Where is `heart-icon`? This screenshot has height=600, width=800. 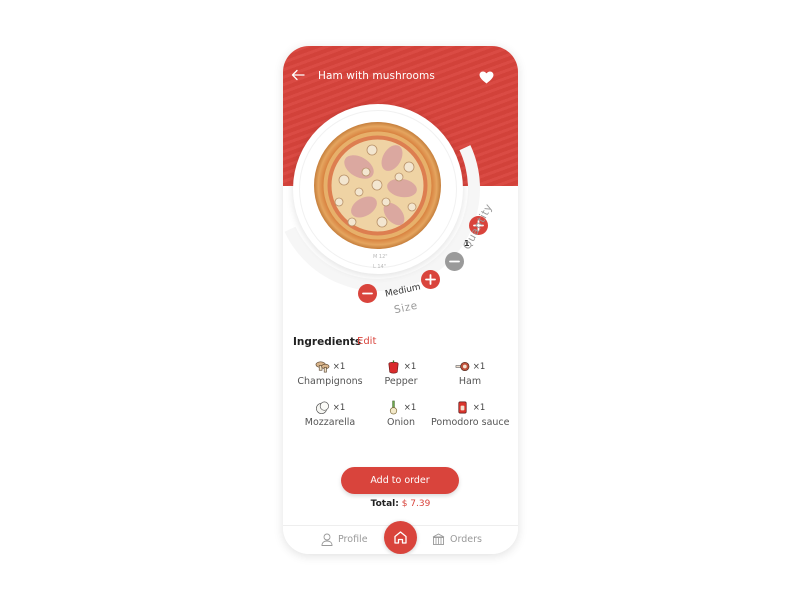
heart-icon is located at coordinates (486, 77).